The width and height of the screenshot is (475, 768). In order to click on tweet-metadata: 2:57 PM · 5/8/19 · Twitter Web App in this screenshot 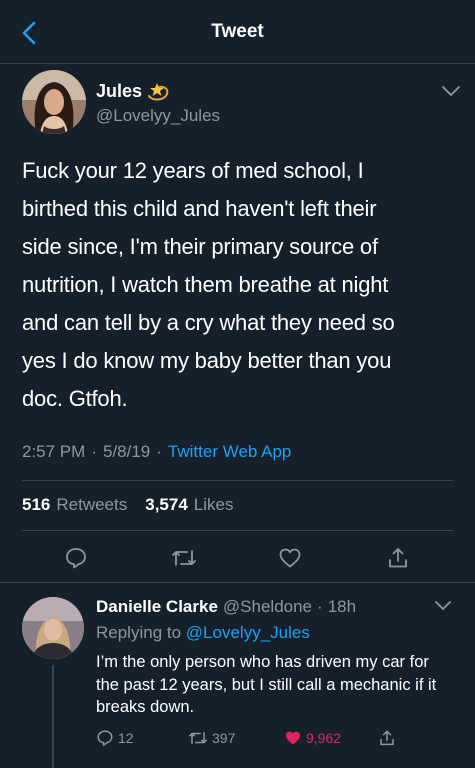, I will do `click(156, 452)`.